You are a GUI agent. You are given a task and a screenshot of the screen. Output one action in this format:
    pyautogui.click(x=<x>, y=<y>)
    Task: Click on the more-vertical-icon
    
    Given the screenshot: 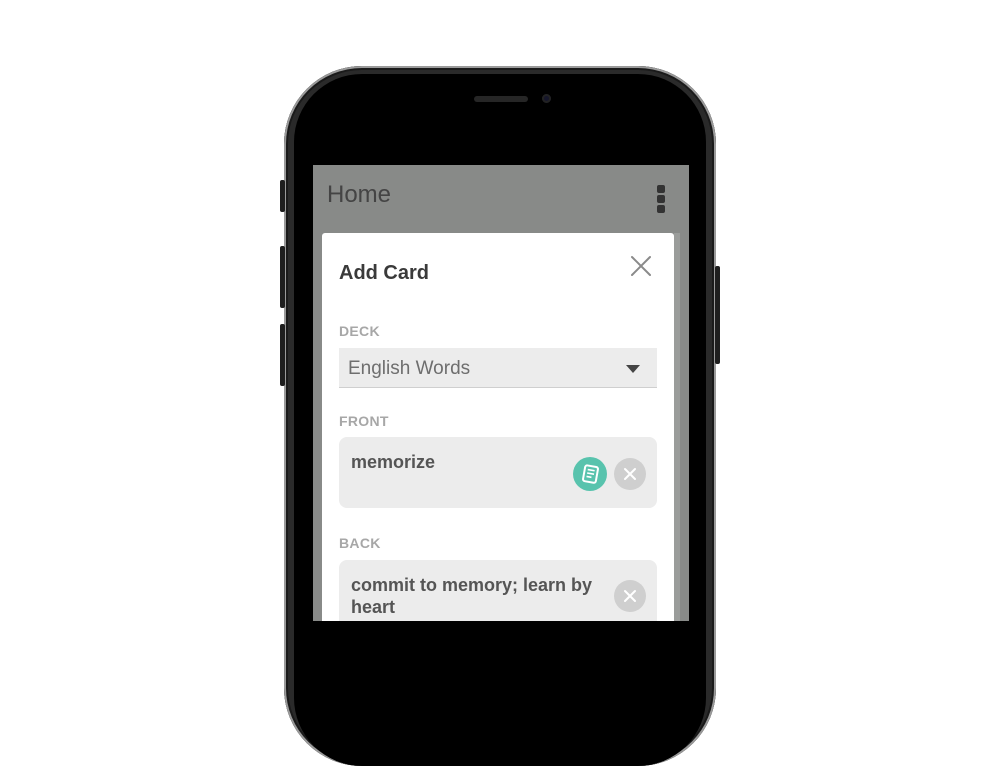 What is the action you would take?
    pyautogui.click(x=661, y=199)
    